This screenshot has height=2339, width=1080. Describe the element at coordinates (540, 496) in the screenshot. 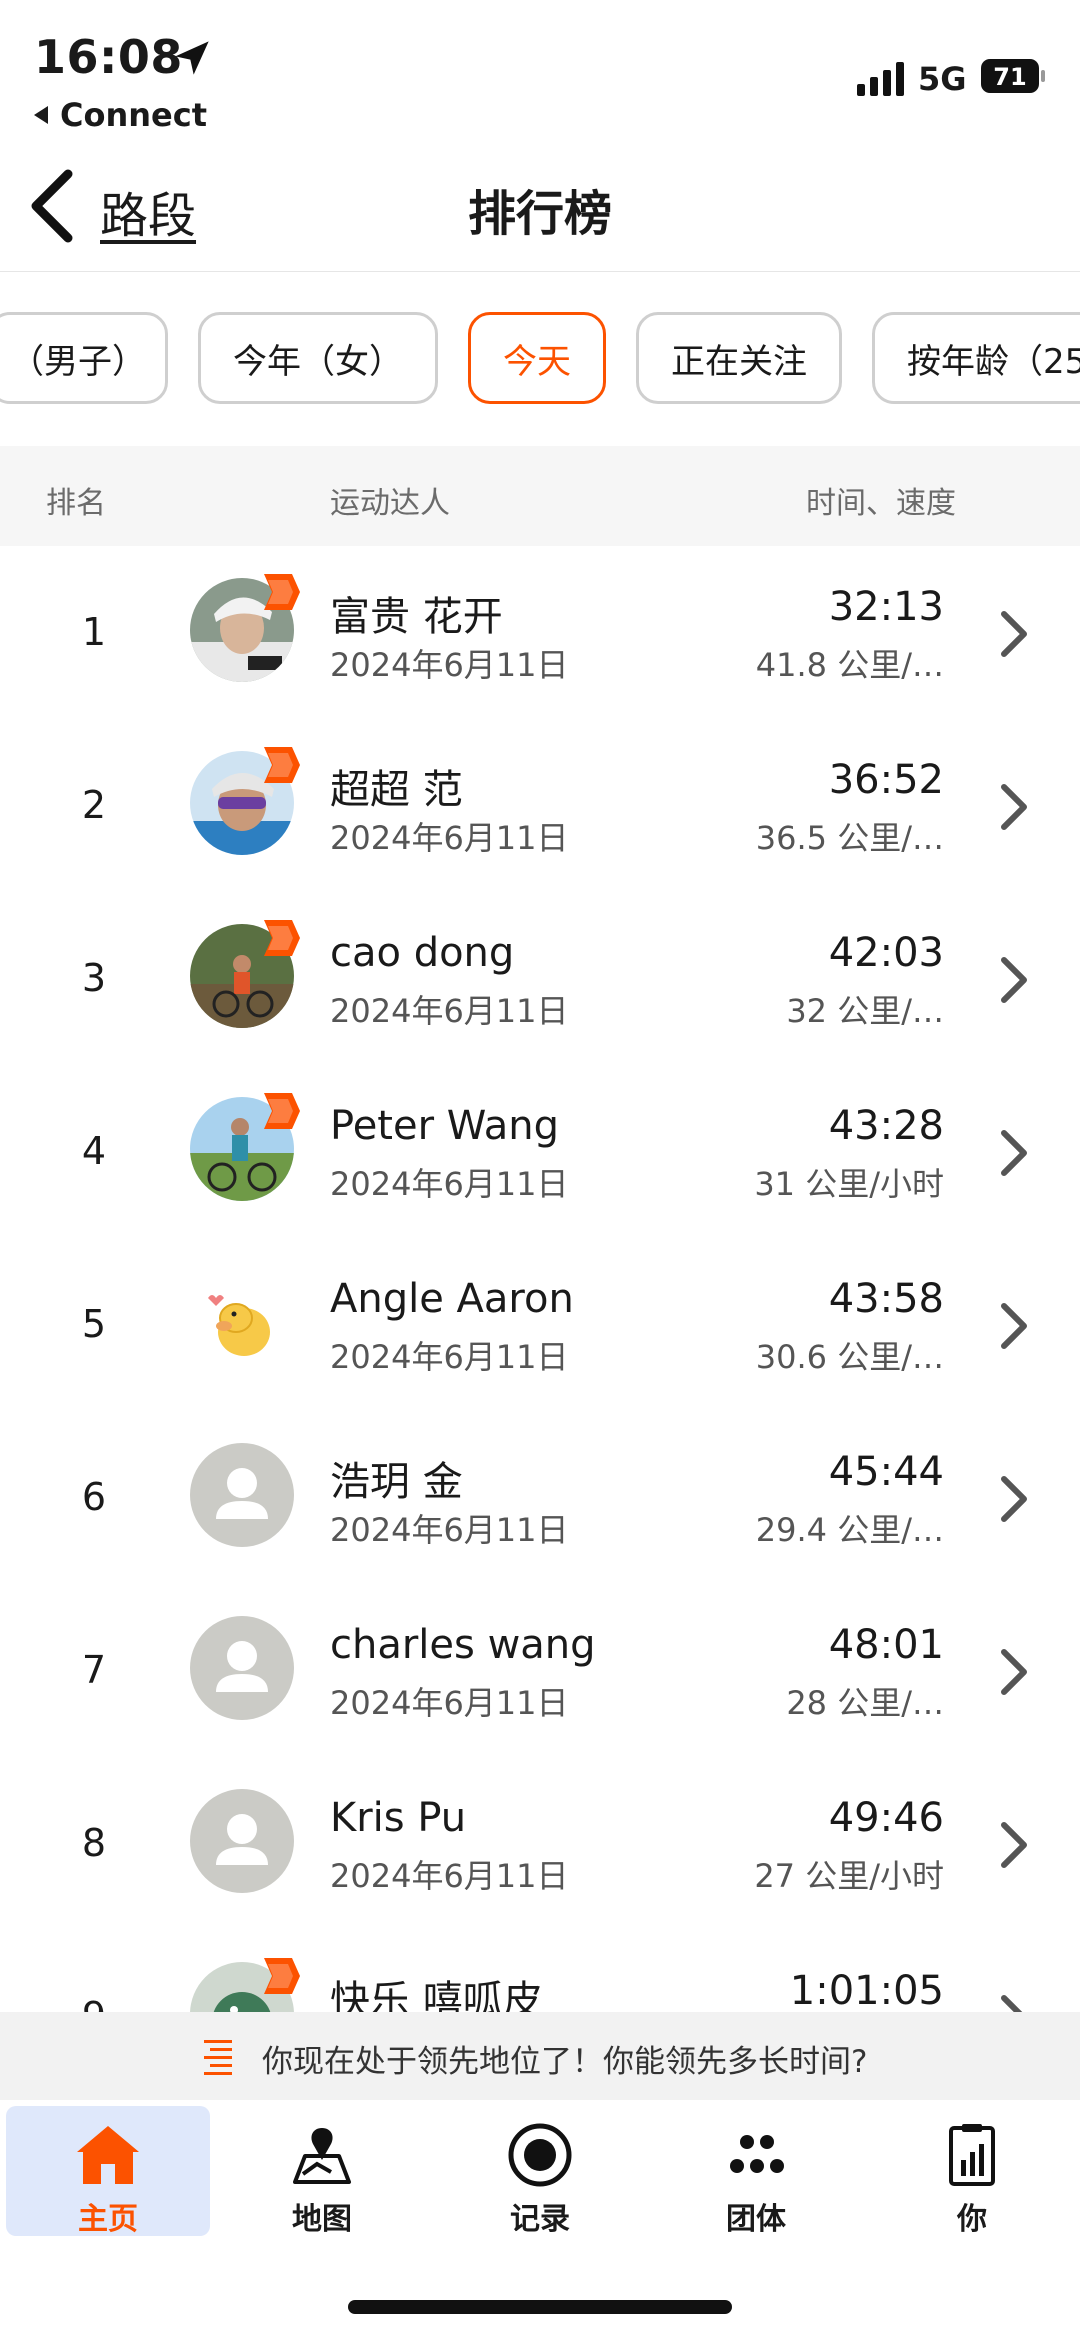

I see `leaderboard-header: 排名 运动达人 时间、速度` at that location.